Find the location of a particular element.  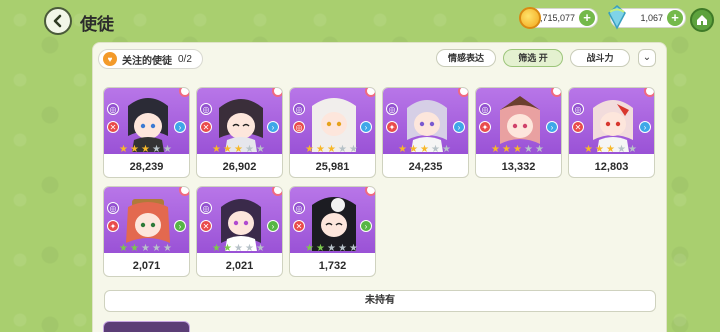

back-button is located at coordinates (58, 21).